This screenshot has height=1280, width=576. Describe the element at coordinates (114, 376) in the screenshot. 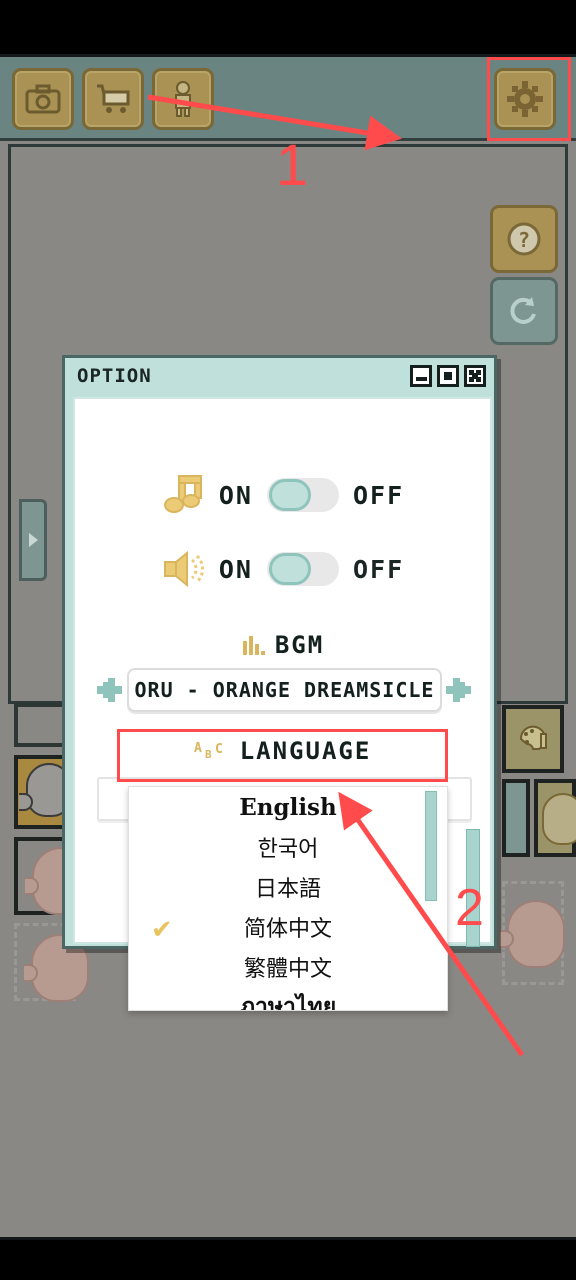

I see `page-title: OPTION` at that location.